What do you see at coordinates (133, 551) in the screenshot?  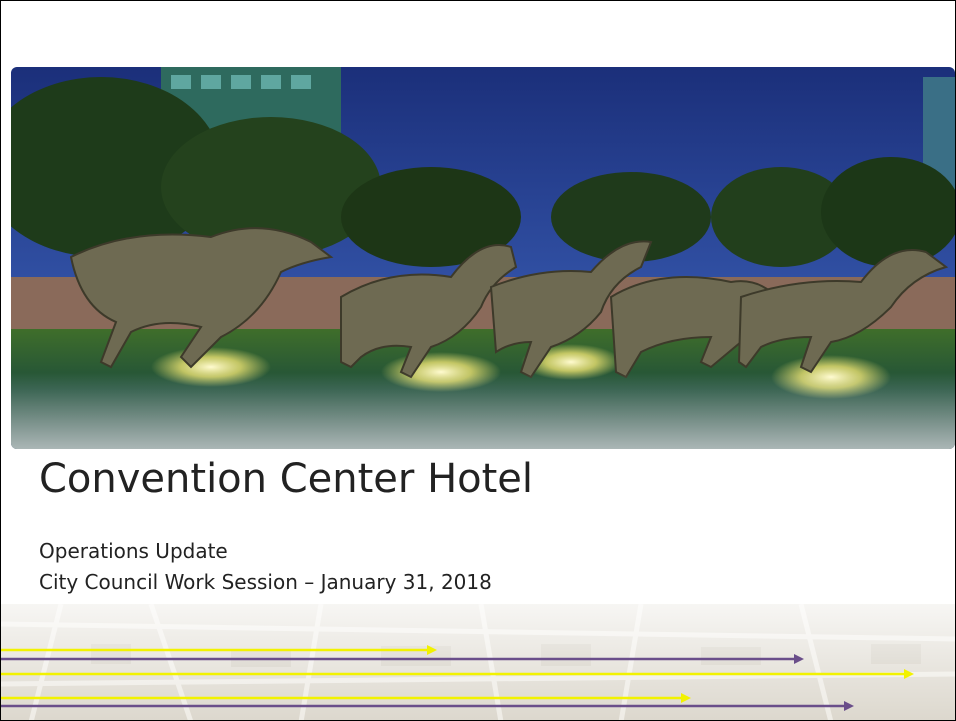 I see `slide-subtitle: Operations Update` at bounding box center [133, 551].